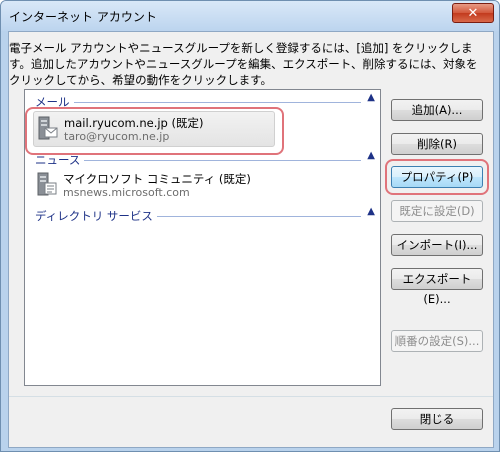  Describe the element at coordinates (154, 131) in the screenshot. I see `annotation-highlight-account` at that location.